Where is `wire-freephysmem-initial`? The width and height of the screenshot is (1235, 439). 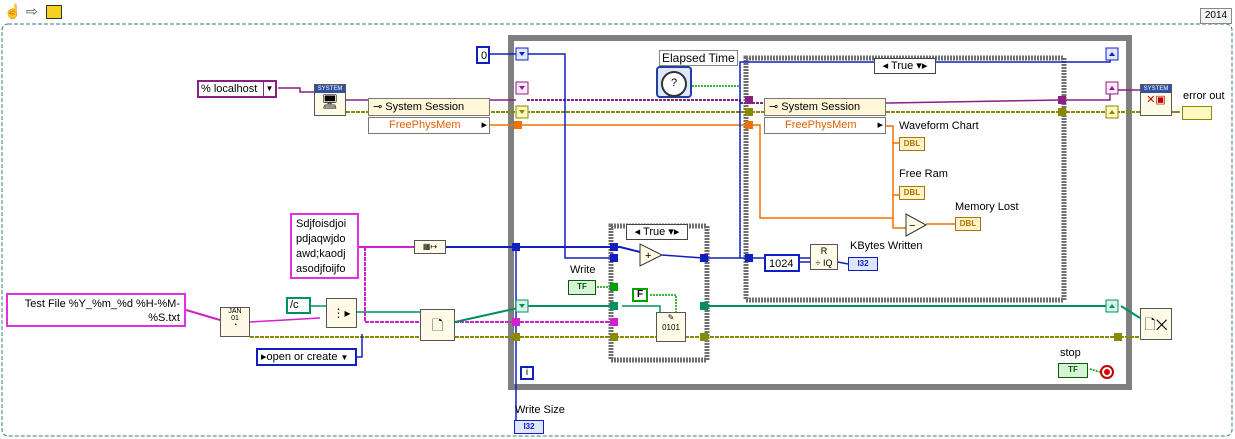
wire-freephysmem-initial is located at coordinates (691, 171).